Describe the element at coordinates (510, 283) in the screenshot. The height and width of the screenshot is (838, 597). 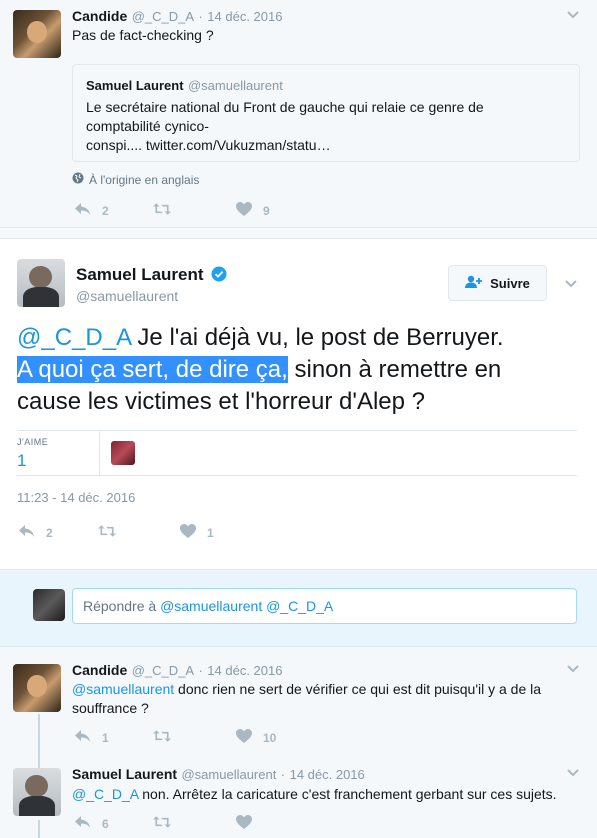
I see `follow-label: Suivre` at that location.